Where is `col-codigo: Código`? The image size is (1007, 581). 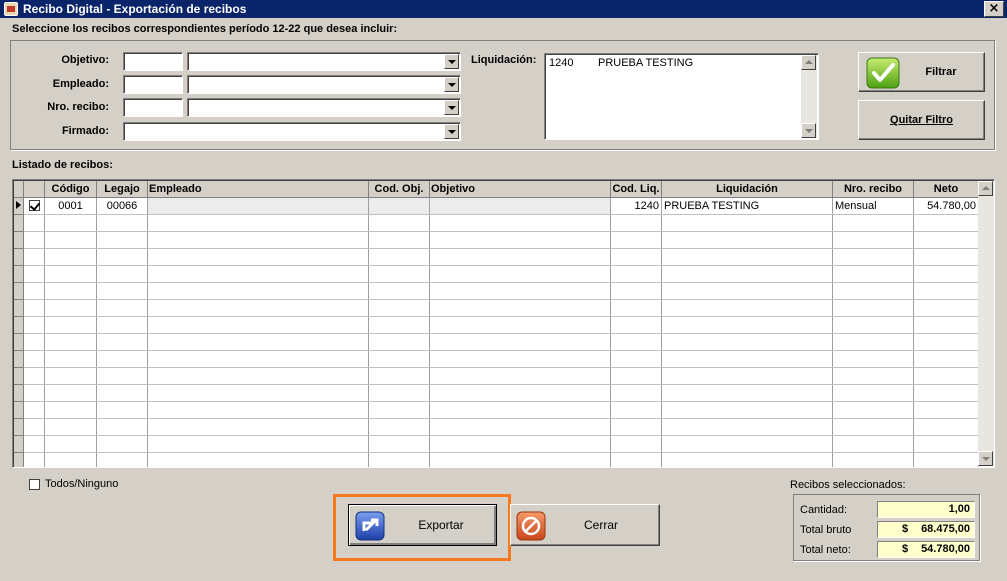 col-codigo: Código is located at coordinates (70, 189).